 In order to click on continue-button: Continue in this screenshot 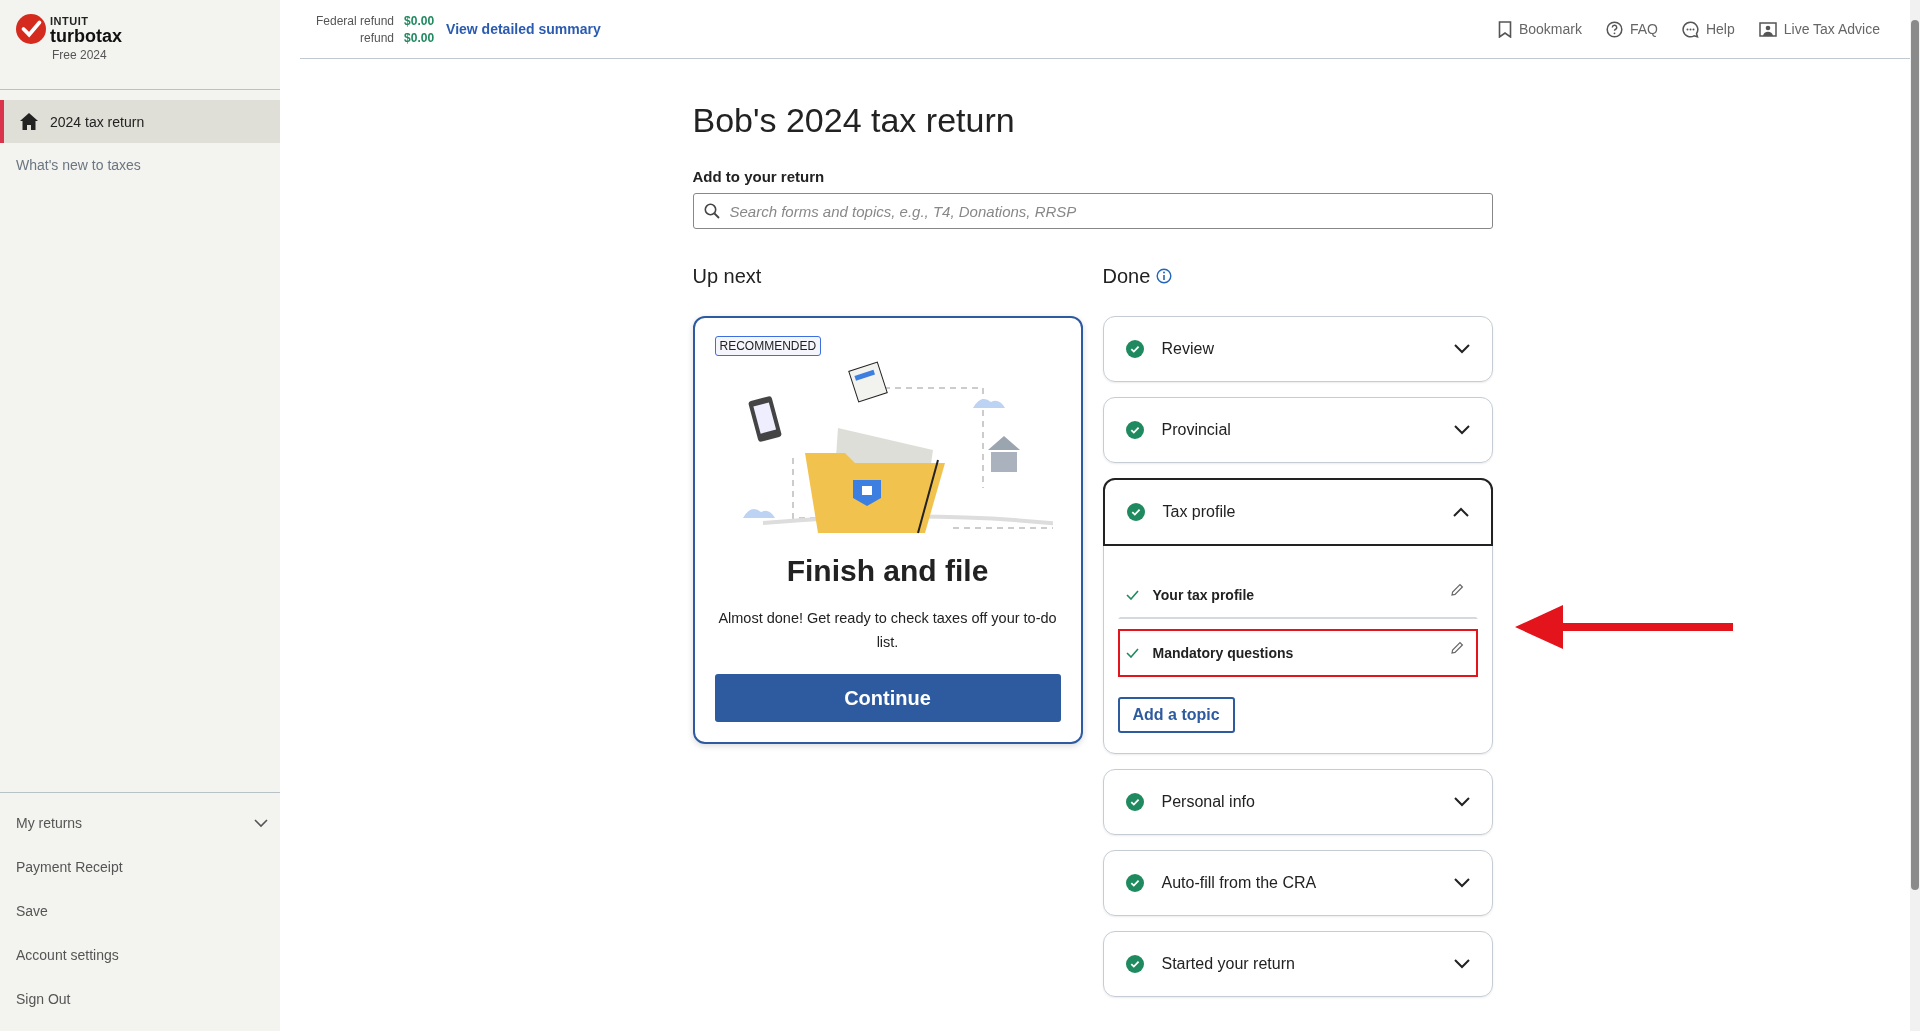, I will do `click(887, 698)`.